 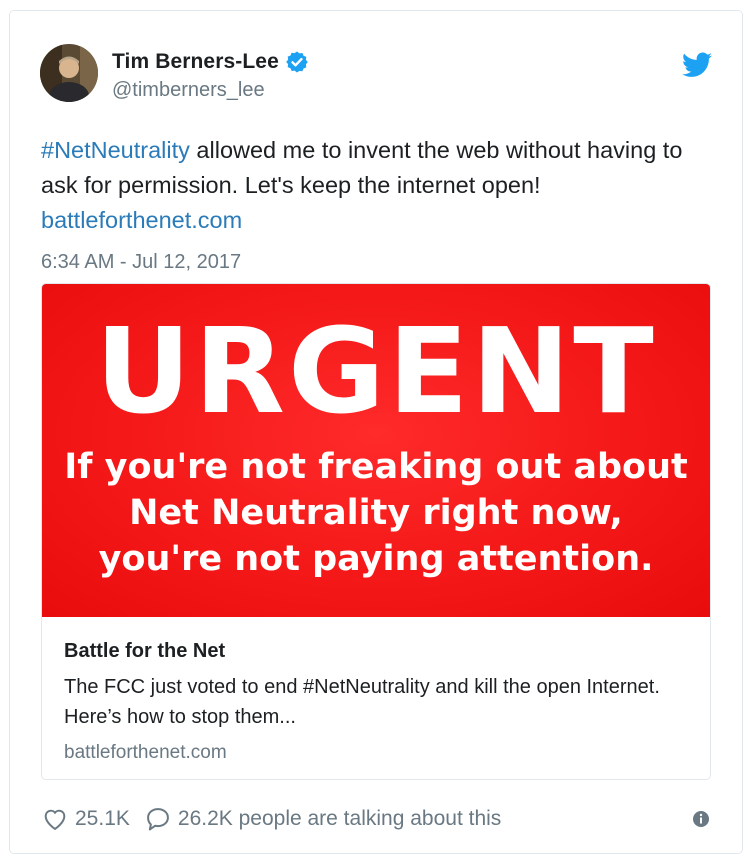 What do you see at coordinates (376, 467) in the screenshot?
I see `card-image-line: If you're not freaking out about` at bounding box center [376, 467].